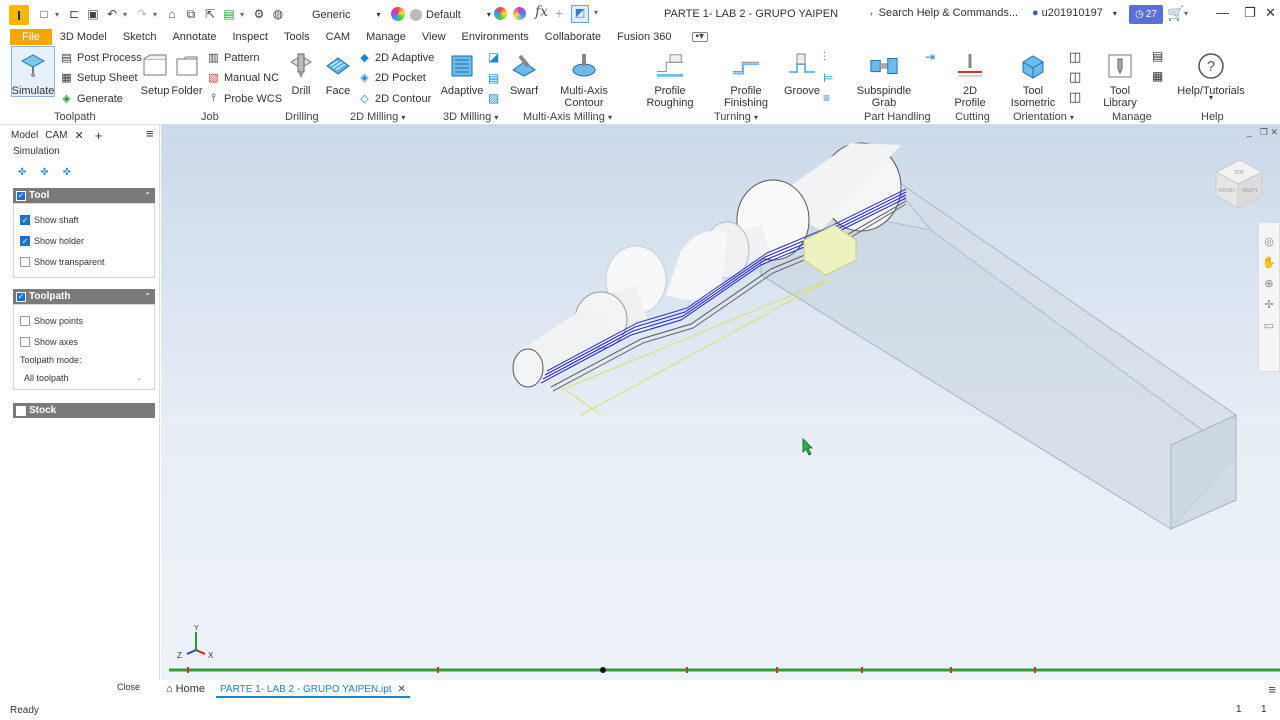  Describe the element at coordinates (824, 57) in the screenshot. I see `thread-icon: ⫶` at that location.